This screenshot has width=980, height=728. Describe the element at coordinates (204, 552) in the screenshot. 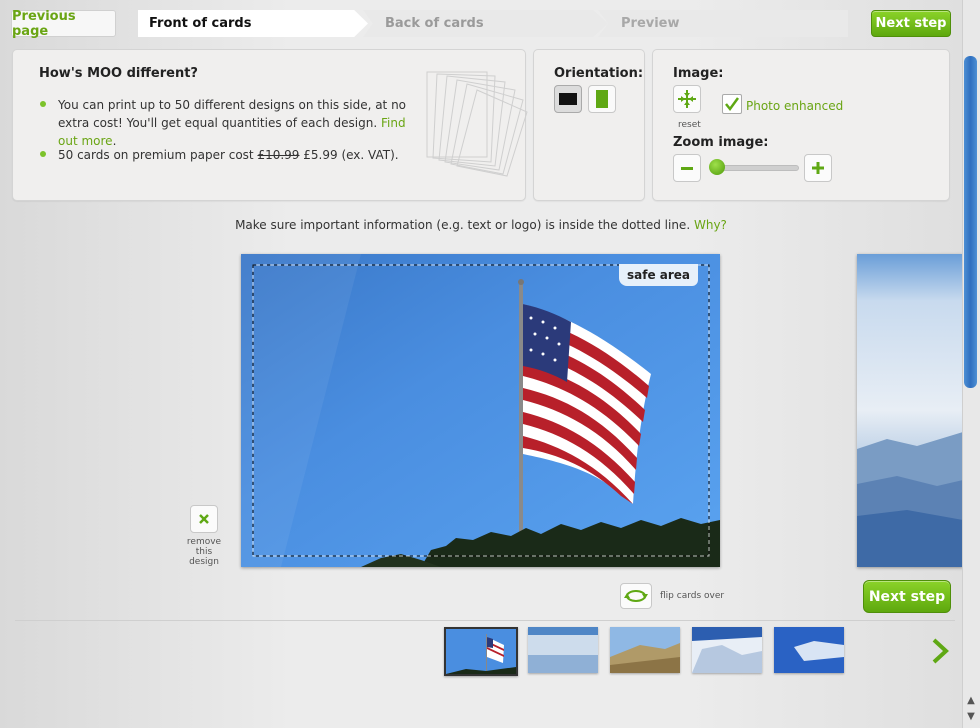

I see `remove-design-label: remove this design` at that location.